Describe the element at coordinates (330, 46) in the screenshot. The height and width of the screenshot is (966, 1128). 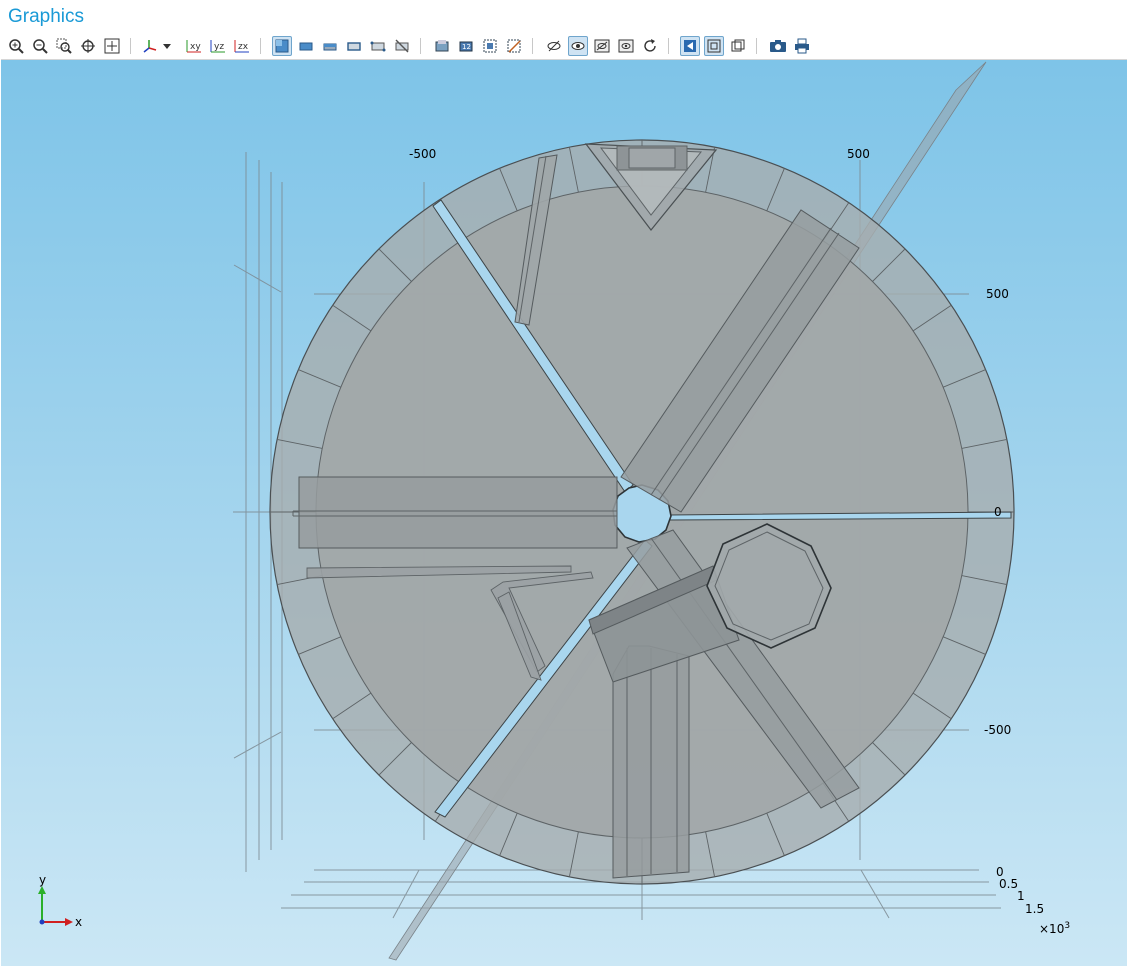
I see `select-boundaries-icon` at that location.